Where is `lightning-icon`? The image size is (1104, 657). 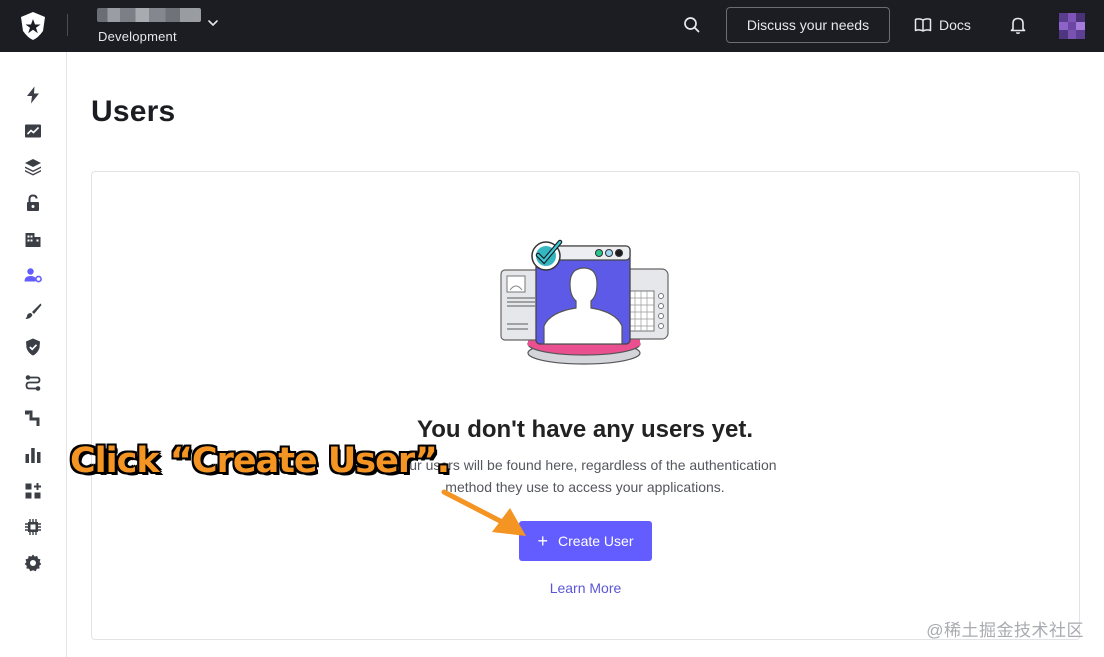 lightning-icon is located at coordinates (33, 95).